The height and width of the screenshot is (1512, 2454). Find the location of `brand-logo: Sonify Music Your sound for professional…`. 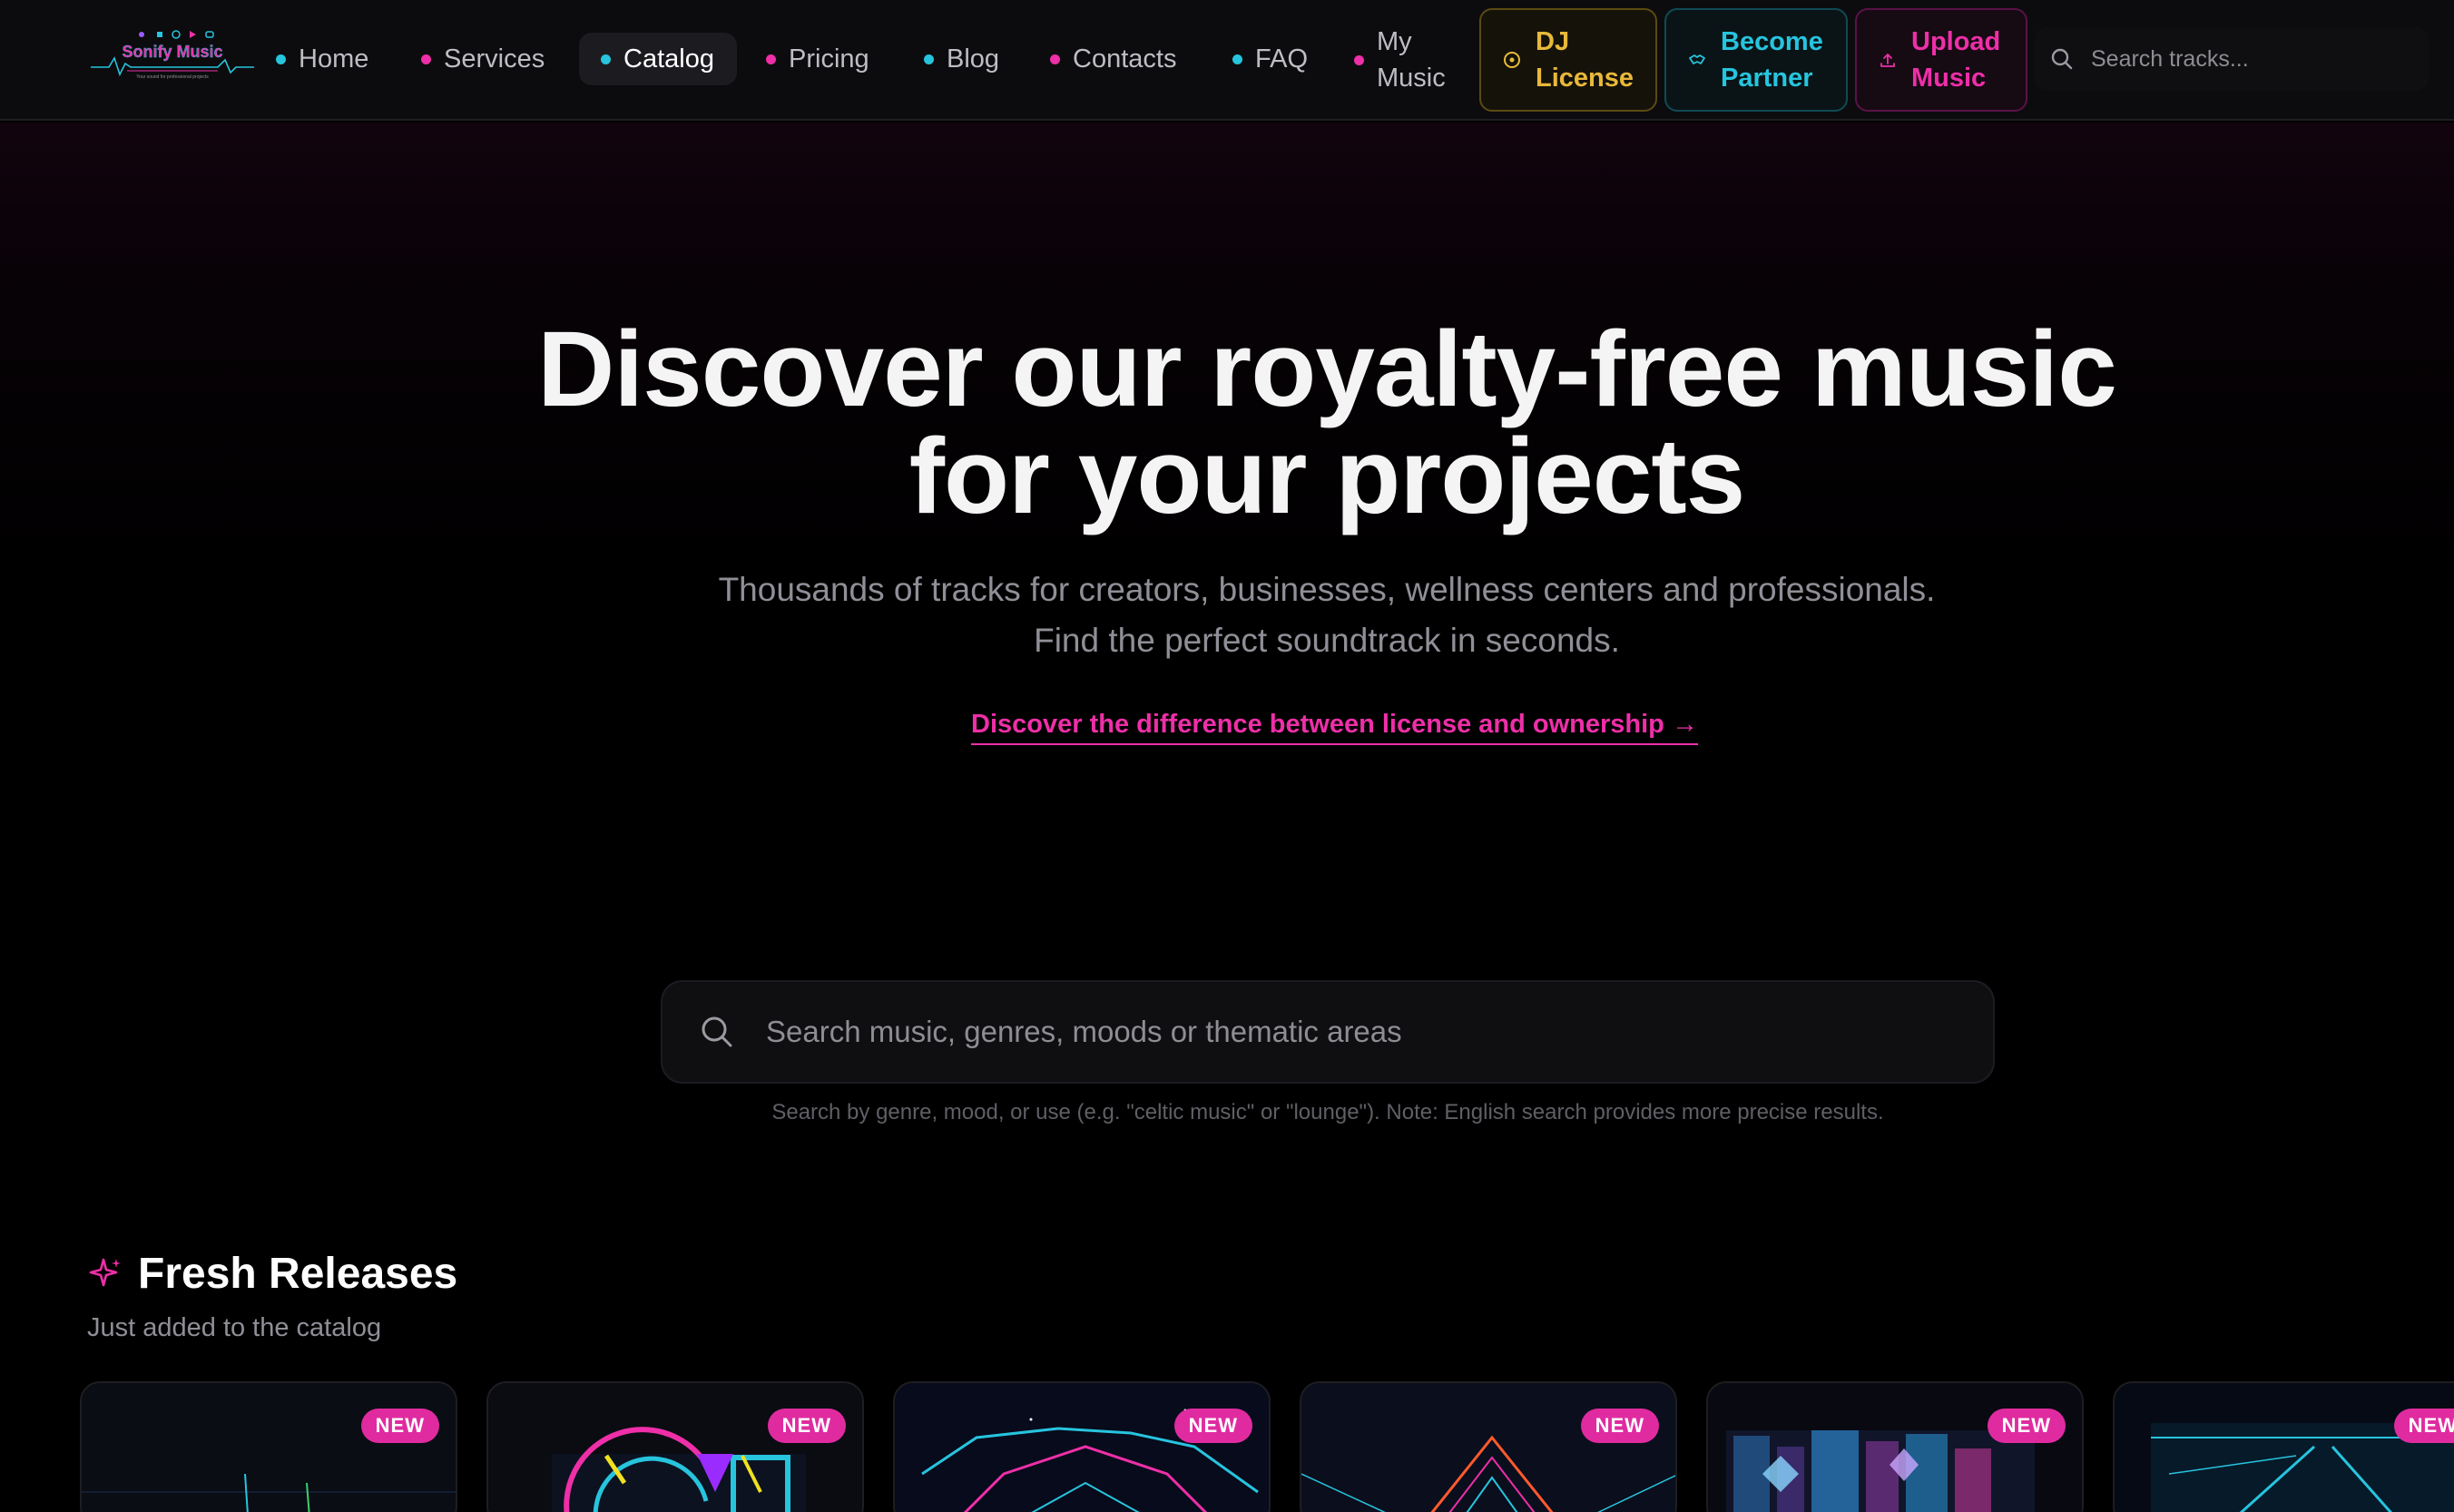

brand-logo: Sonify Music Your sound for professional… is located at coordinates (172, 55).